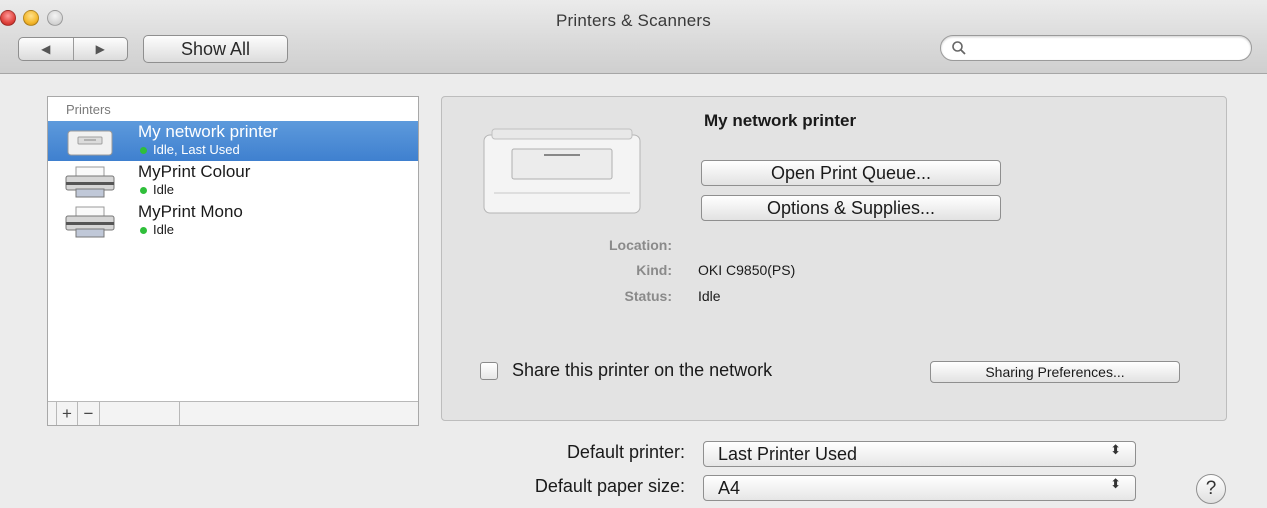 The width and height of the screenshot is (1267, 508). I want to click on remove-printer-button: −, so click(89, 413).